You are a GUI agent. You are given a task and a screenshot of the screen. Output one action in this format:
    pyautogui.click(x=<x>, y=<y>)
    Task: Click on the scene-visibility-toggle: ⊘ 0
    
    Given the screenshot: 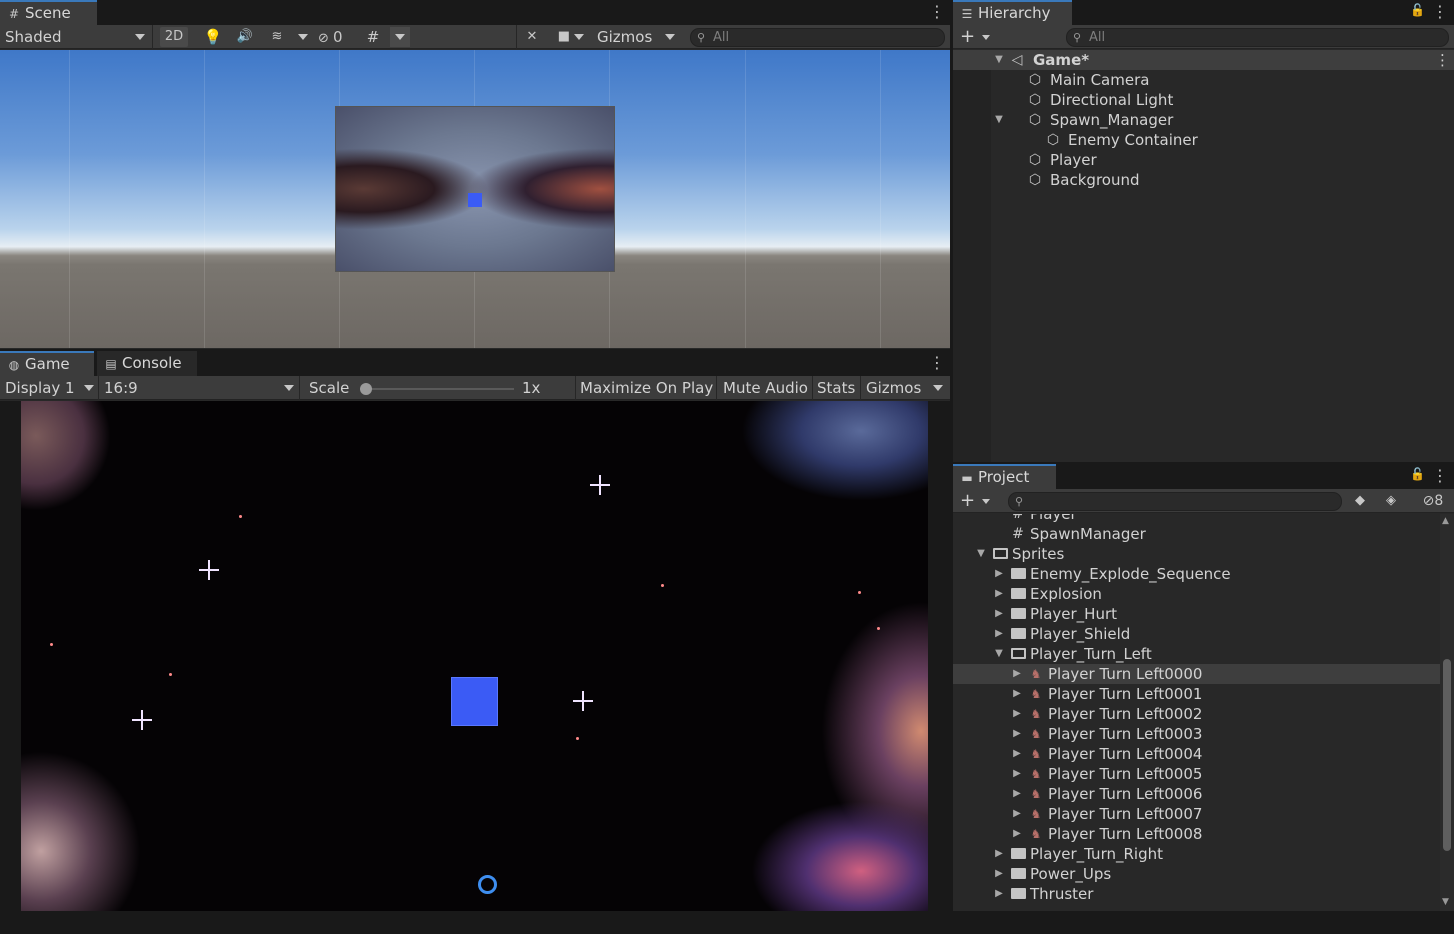 What is the action you would take?
    pyautogui.click(x=337, y=37)
    